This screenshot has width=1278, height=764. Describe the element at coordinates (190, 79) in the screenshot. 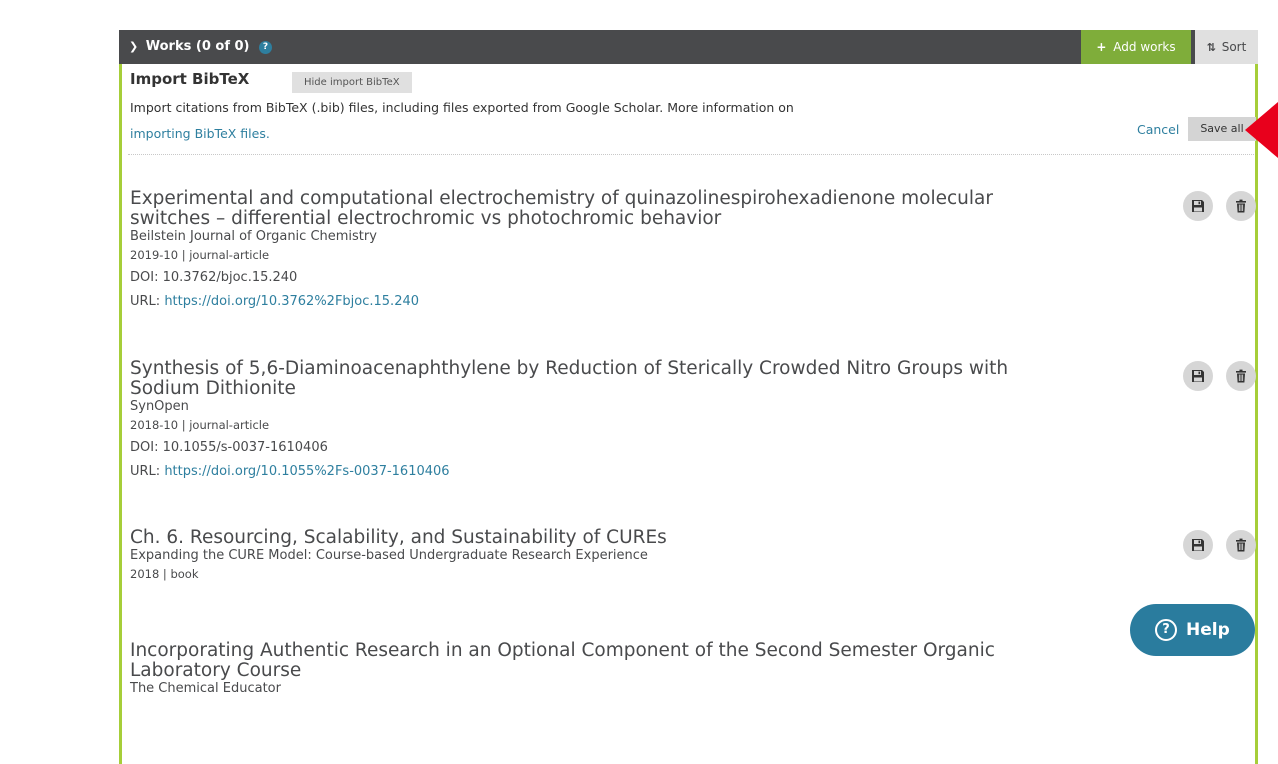

I see `import-bibtex-title: Import BibTeX` at that location.